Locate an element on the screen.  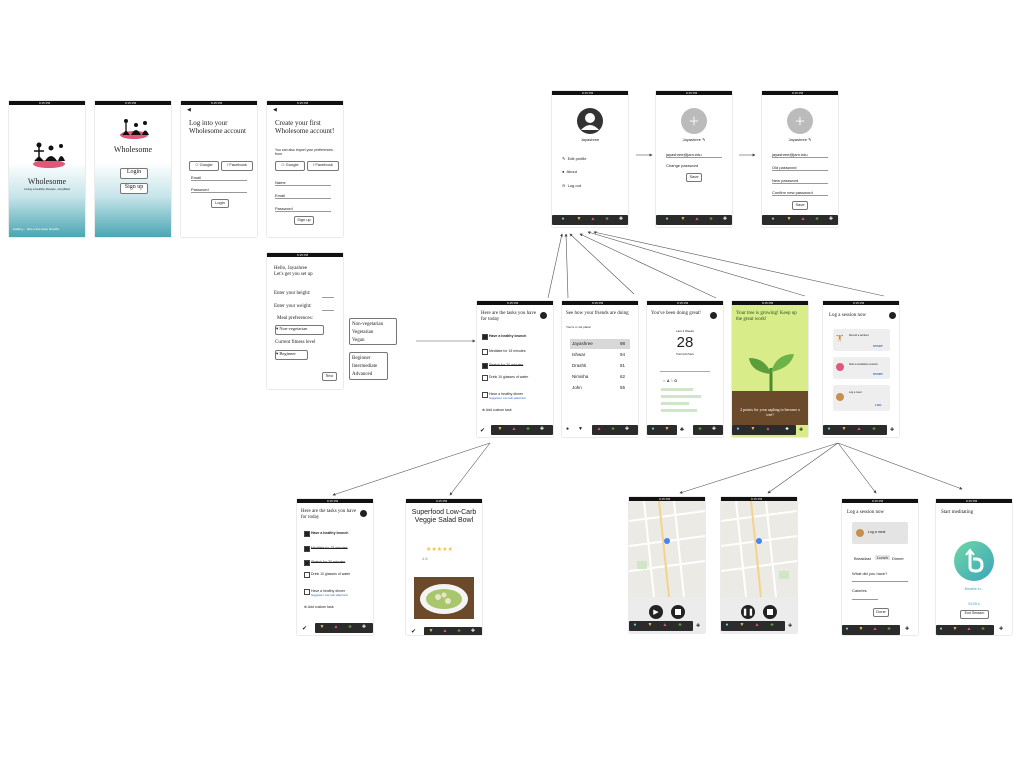
meal-option: Vegan is located at coordinates (373, 341).